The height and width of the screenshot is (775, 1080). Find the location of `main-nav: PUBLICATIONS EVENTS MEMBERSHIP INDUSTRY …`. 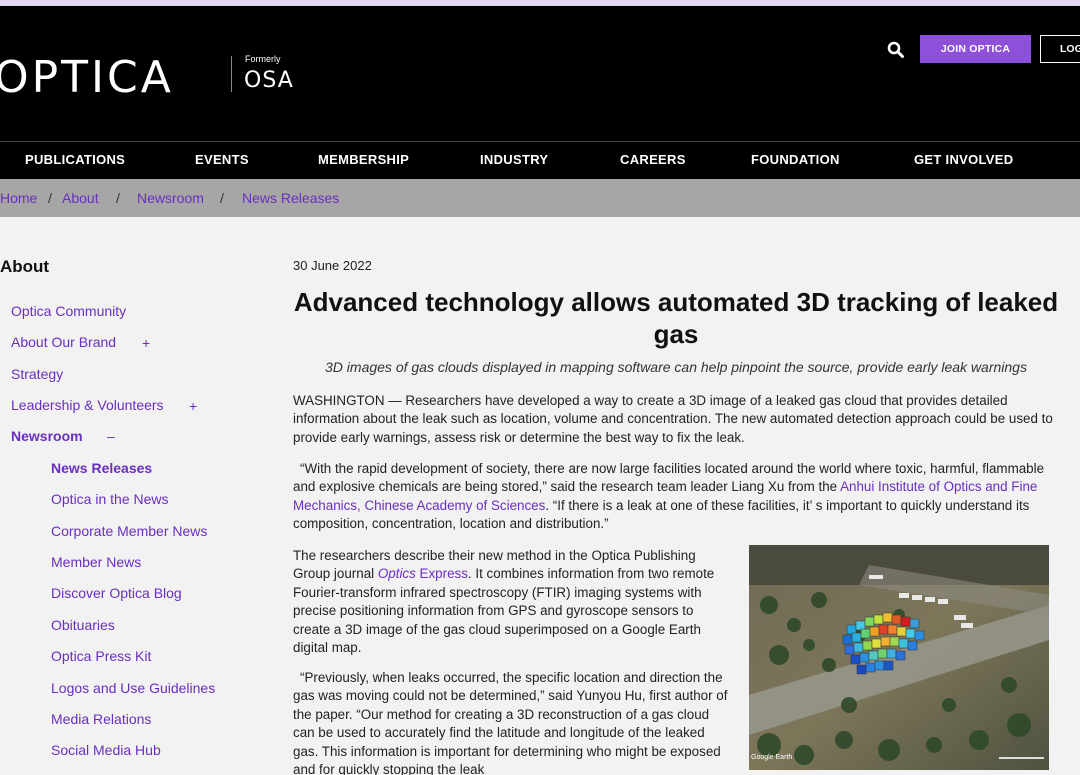

main-nav: PUBLICATIONS EVENTS MEMBERSHIP INDUSTRY … is located at coordinates (540, 160).